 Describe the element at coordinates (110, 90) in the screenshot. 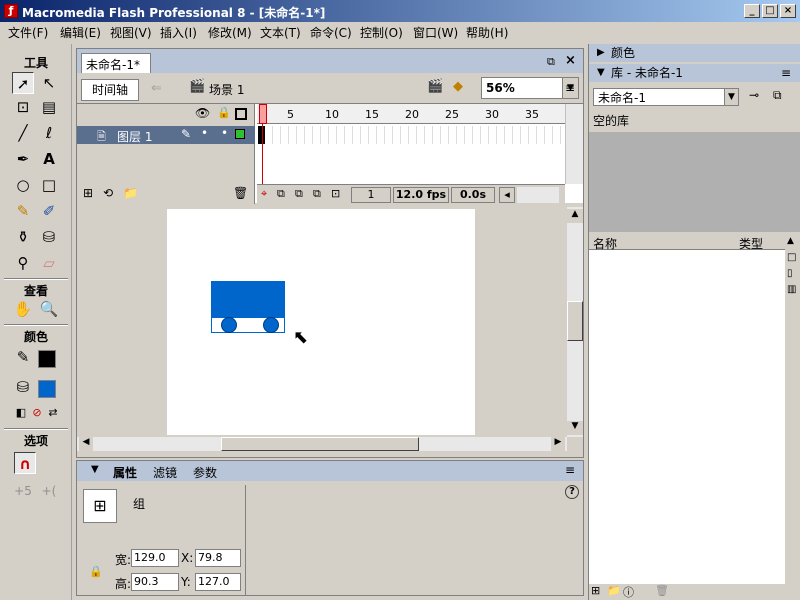

I see `timeline-toggle-button: 时间轴` at that location.